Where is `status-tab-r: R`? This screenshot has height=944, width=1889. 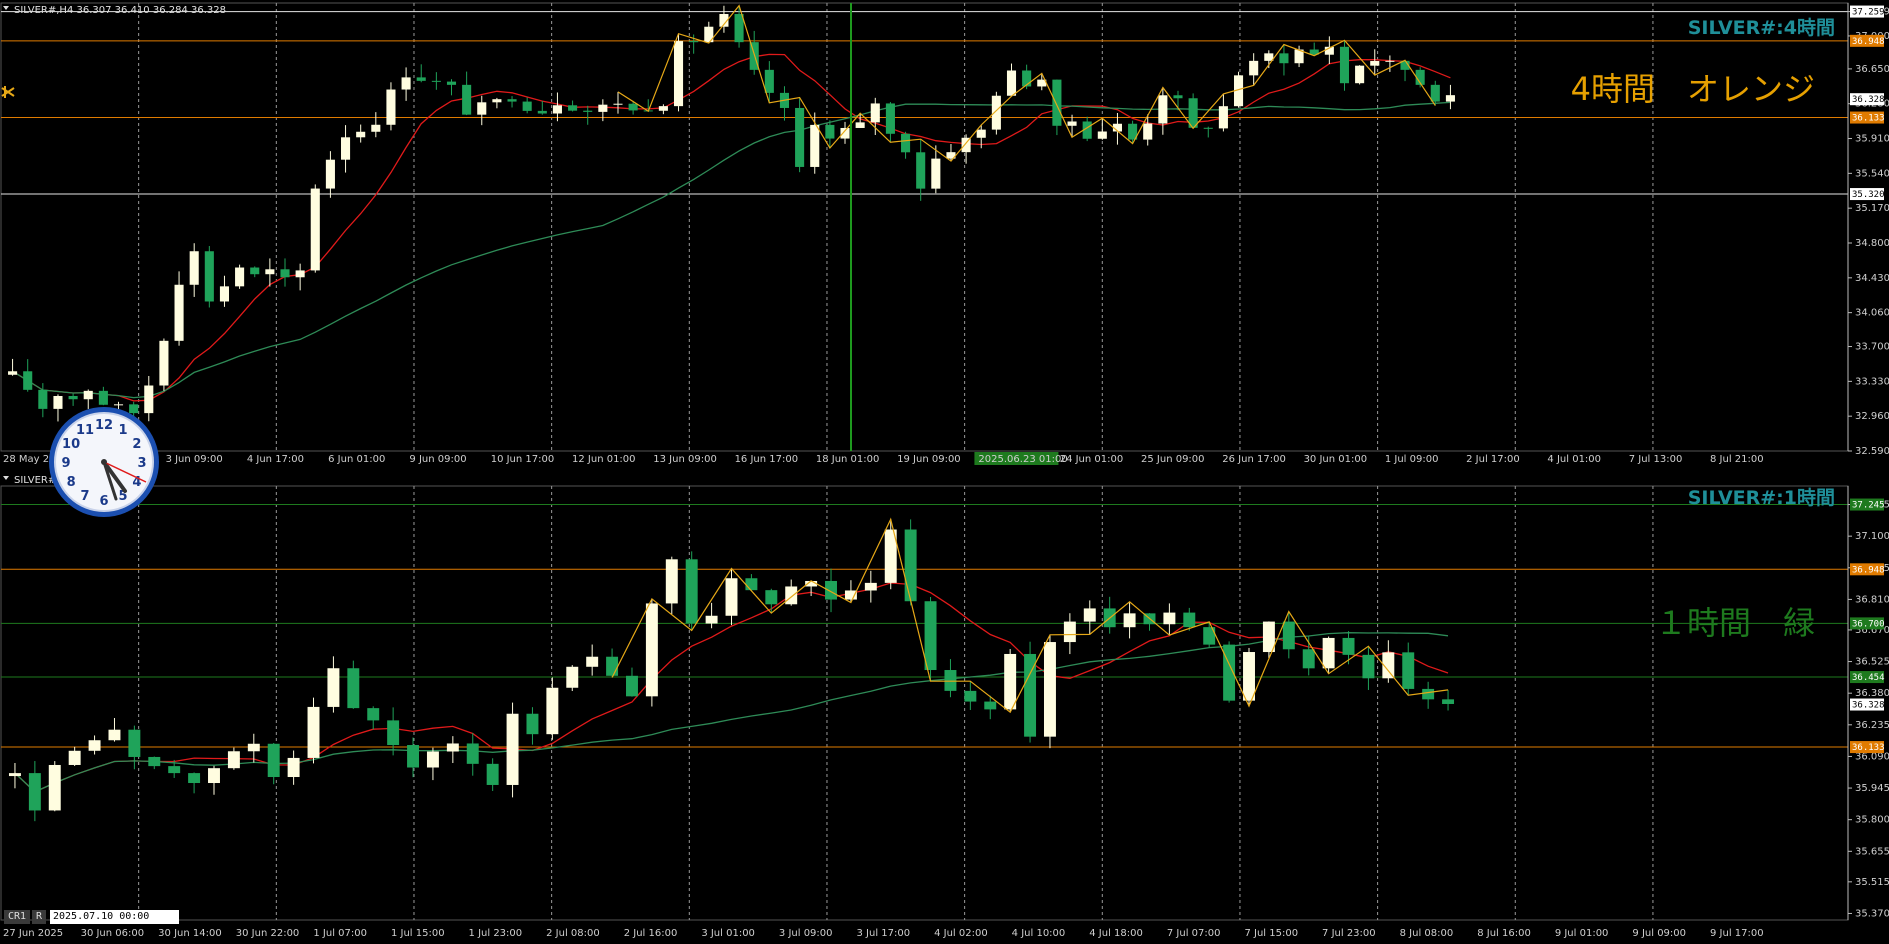
status-tab-r: R is located at coordinates (39, 917).